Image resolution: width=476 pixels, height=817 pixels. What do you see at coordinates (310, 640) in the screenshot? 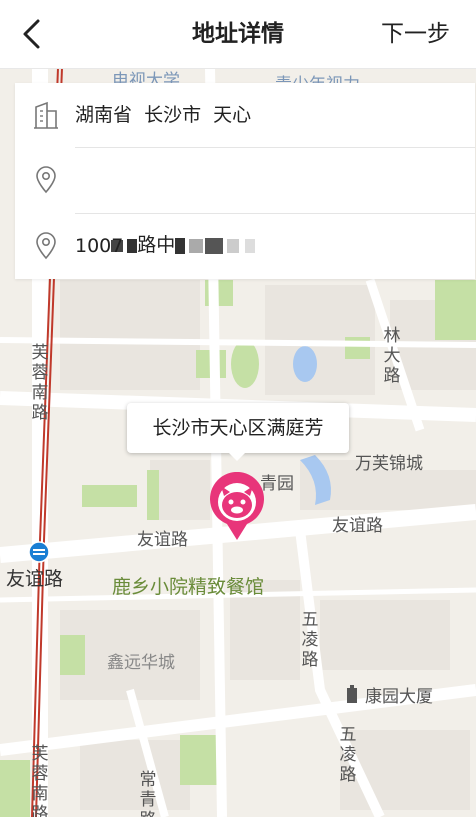
I see `map-label-wuling-1: 五凌路` at bounding box center [310, 640].